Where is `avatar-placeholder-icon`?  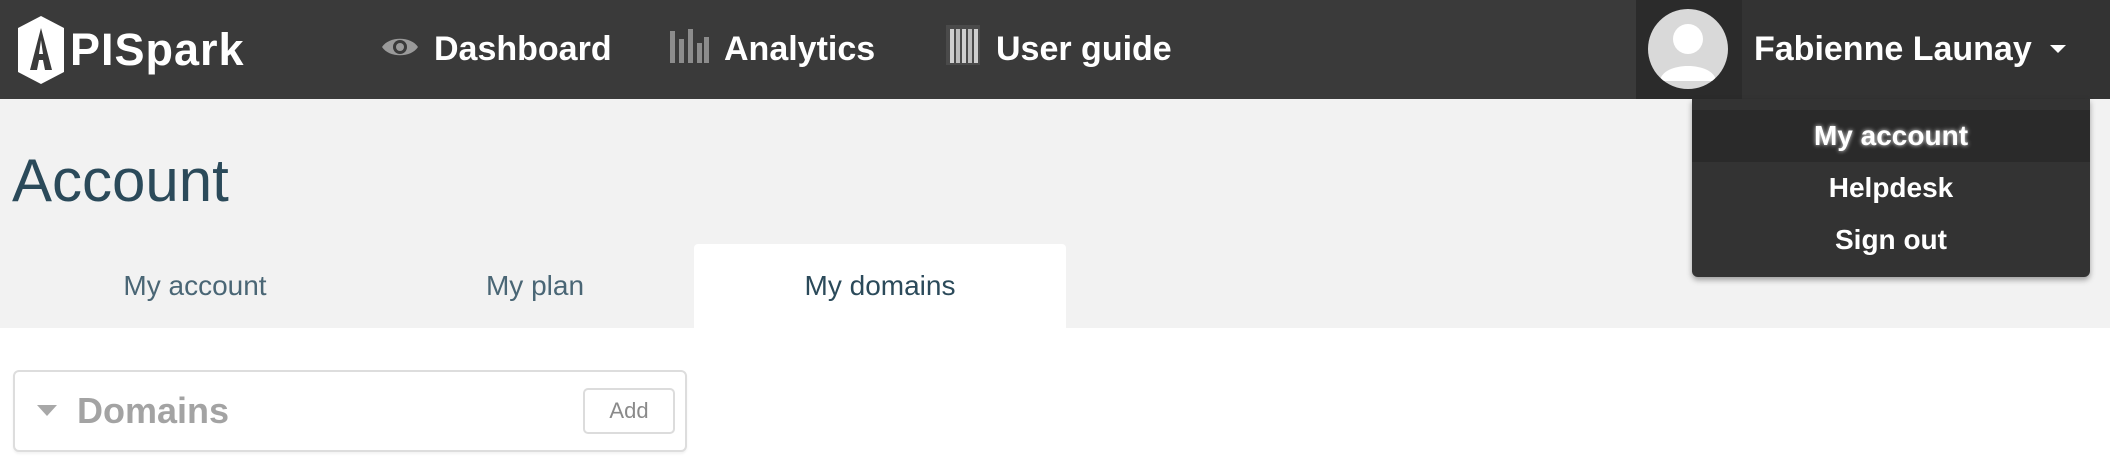 avatar-placeholder-icon is located at coordinates (1688, 52).